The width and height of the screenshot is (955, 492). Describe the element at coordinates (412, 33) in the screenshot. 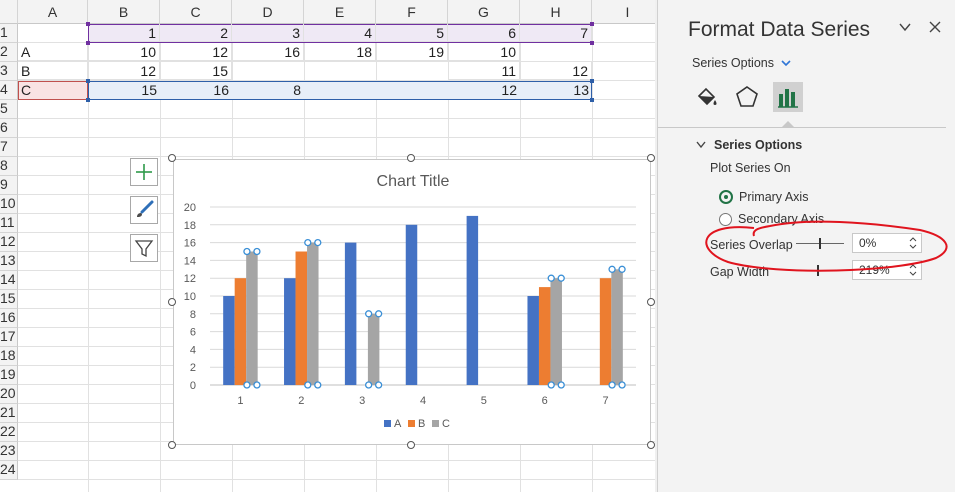

I see `cell-f1: 5` at that location.